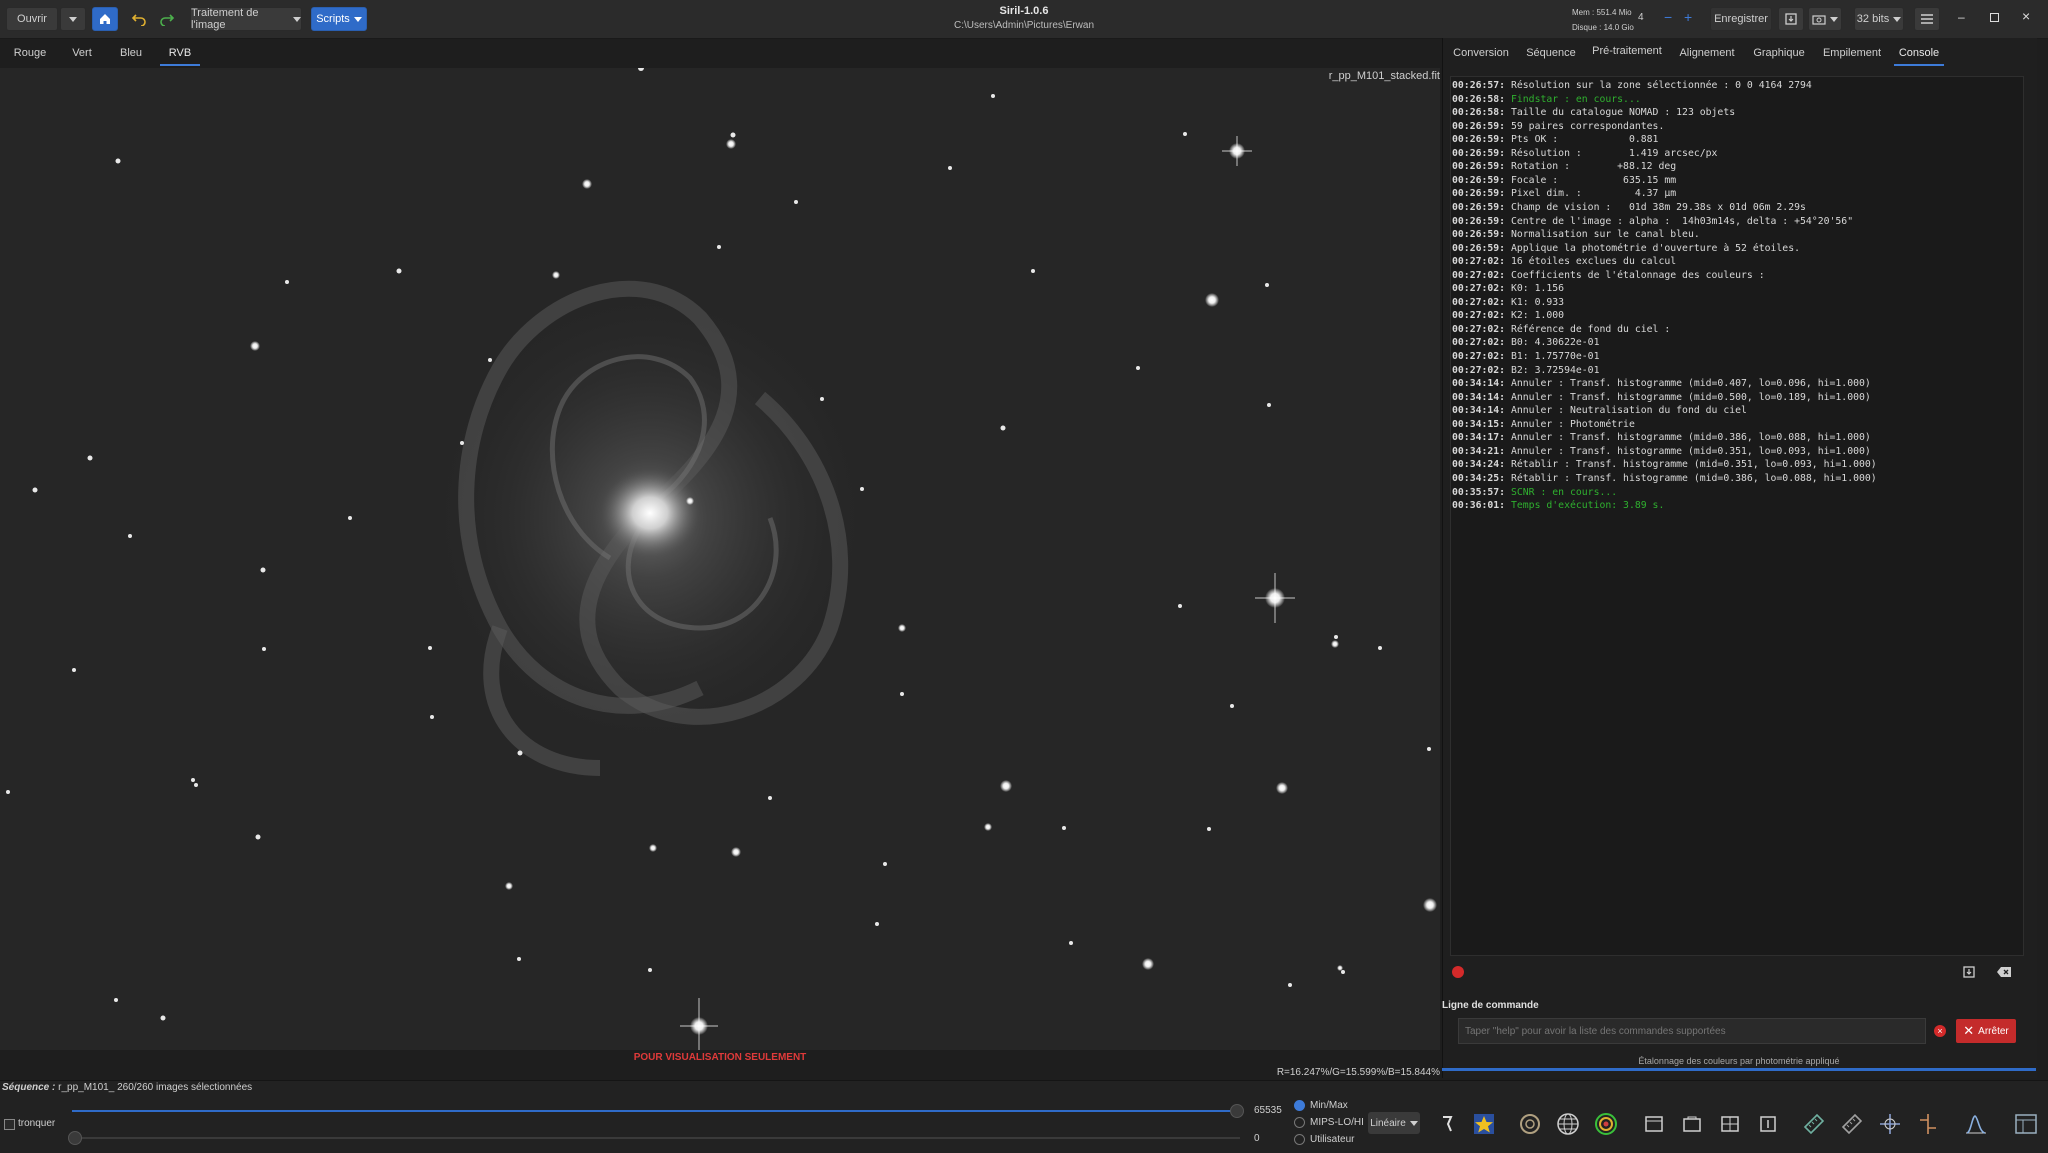  What do you see at coordinates (1741, 19) in the screenshot?
I see `save-button: Enregistrer` at bounding box center [1741, 19].